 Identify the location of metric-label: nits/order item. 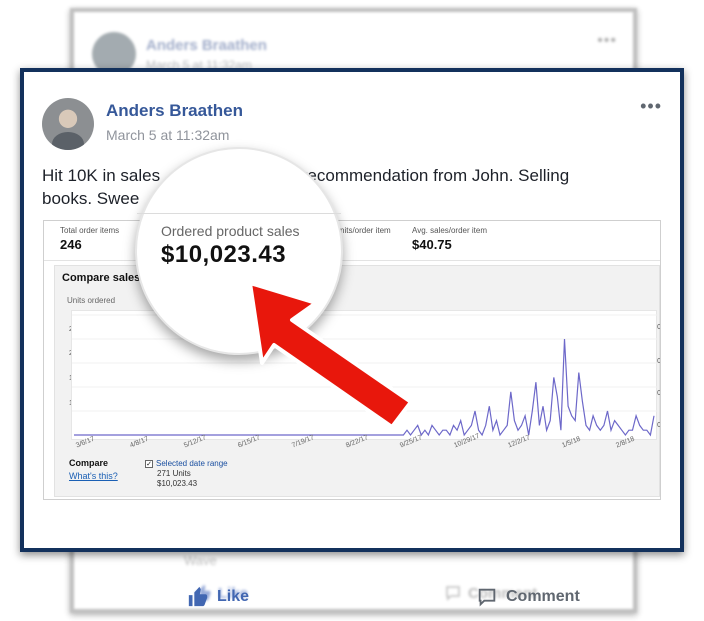
(365, 230).